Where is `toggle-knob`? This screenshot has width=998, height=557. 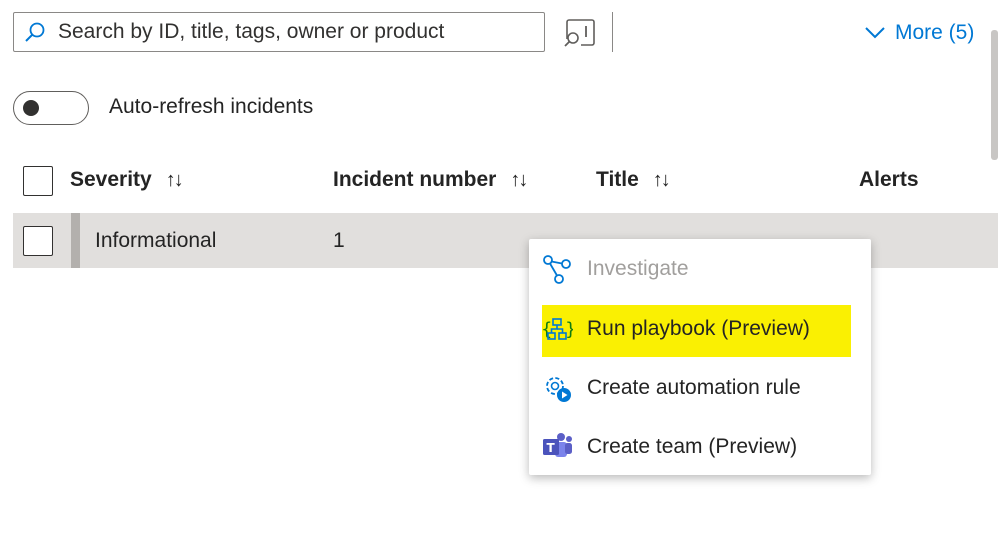 toggle-knob is located at coordinates (31, 108).